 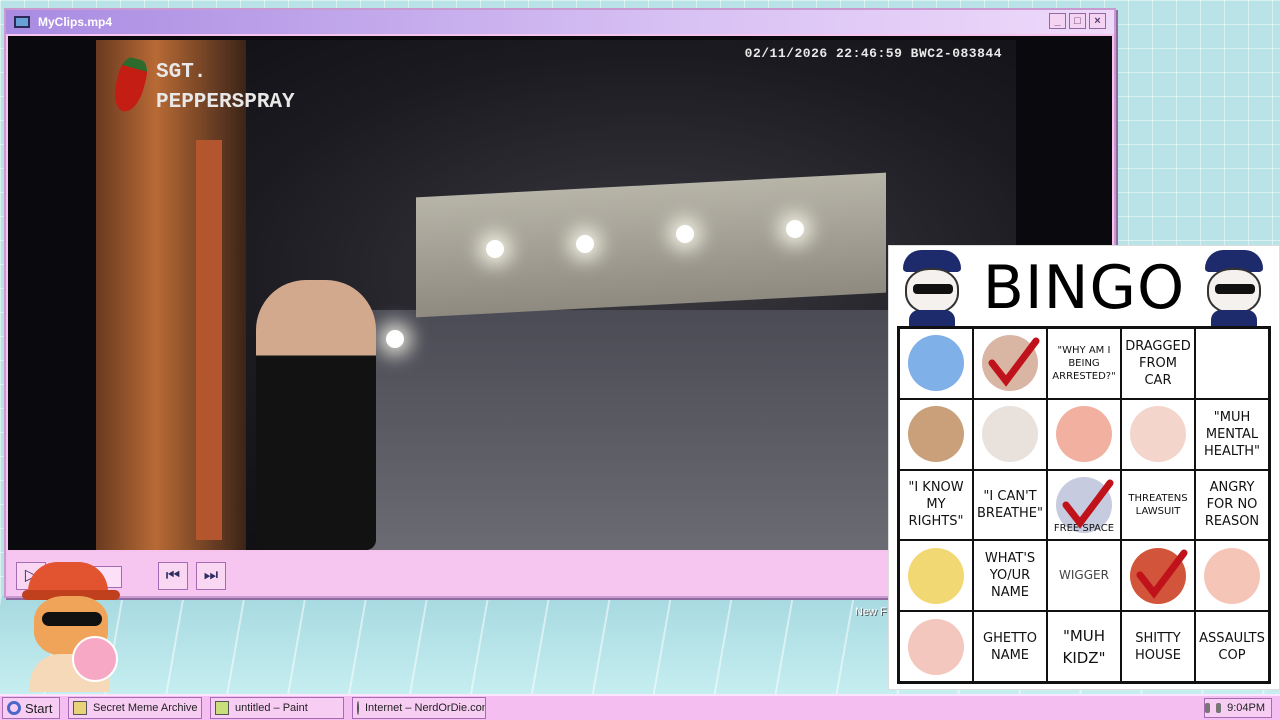 I want to click on bingo-cell: "I KNOW MY RIGHTS", so click(x=936, y=505).